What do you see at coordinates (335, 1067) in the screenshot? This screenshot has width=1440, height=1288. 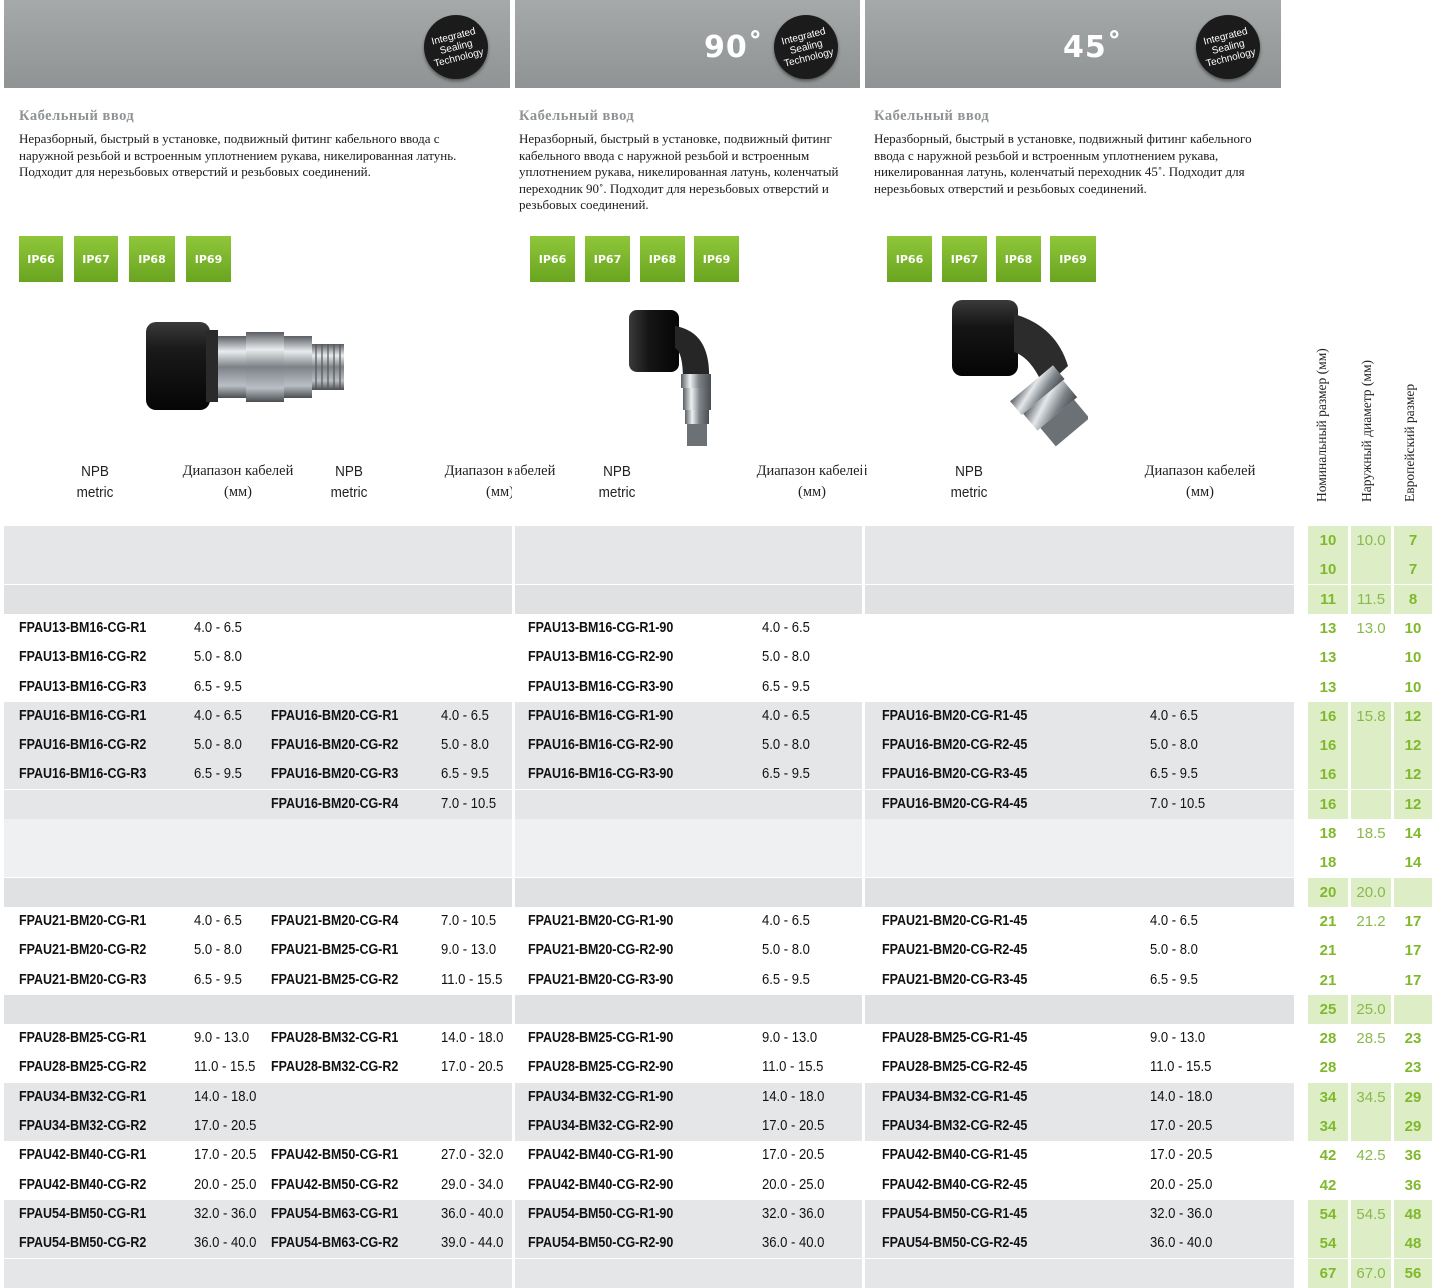 I see `part-number: FPAU28-BM32-CG-R2` at bounding box center [335, 1067].